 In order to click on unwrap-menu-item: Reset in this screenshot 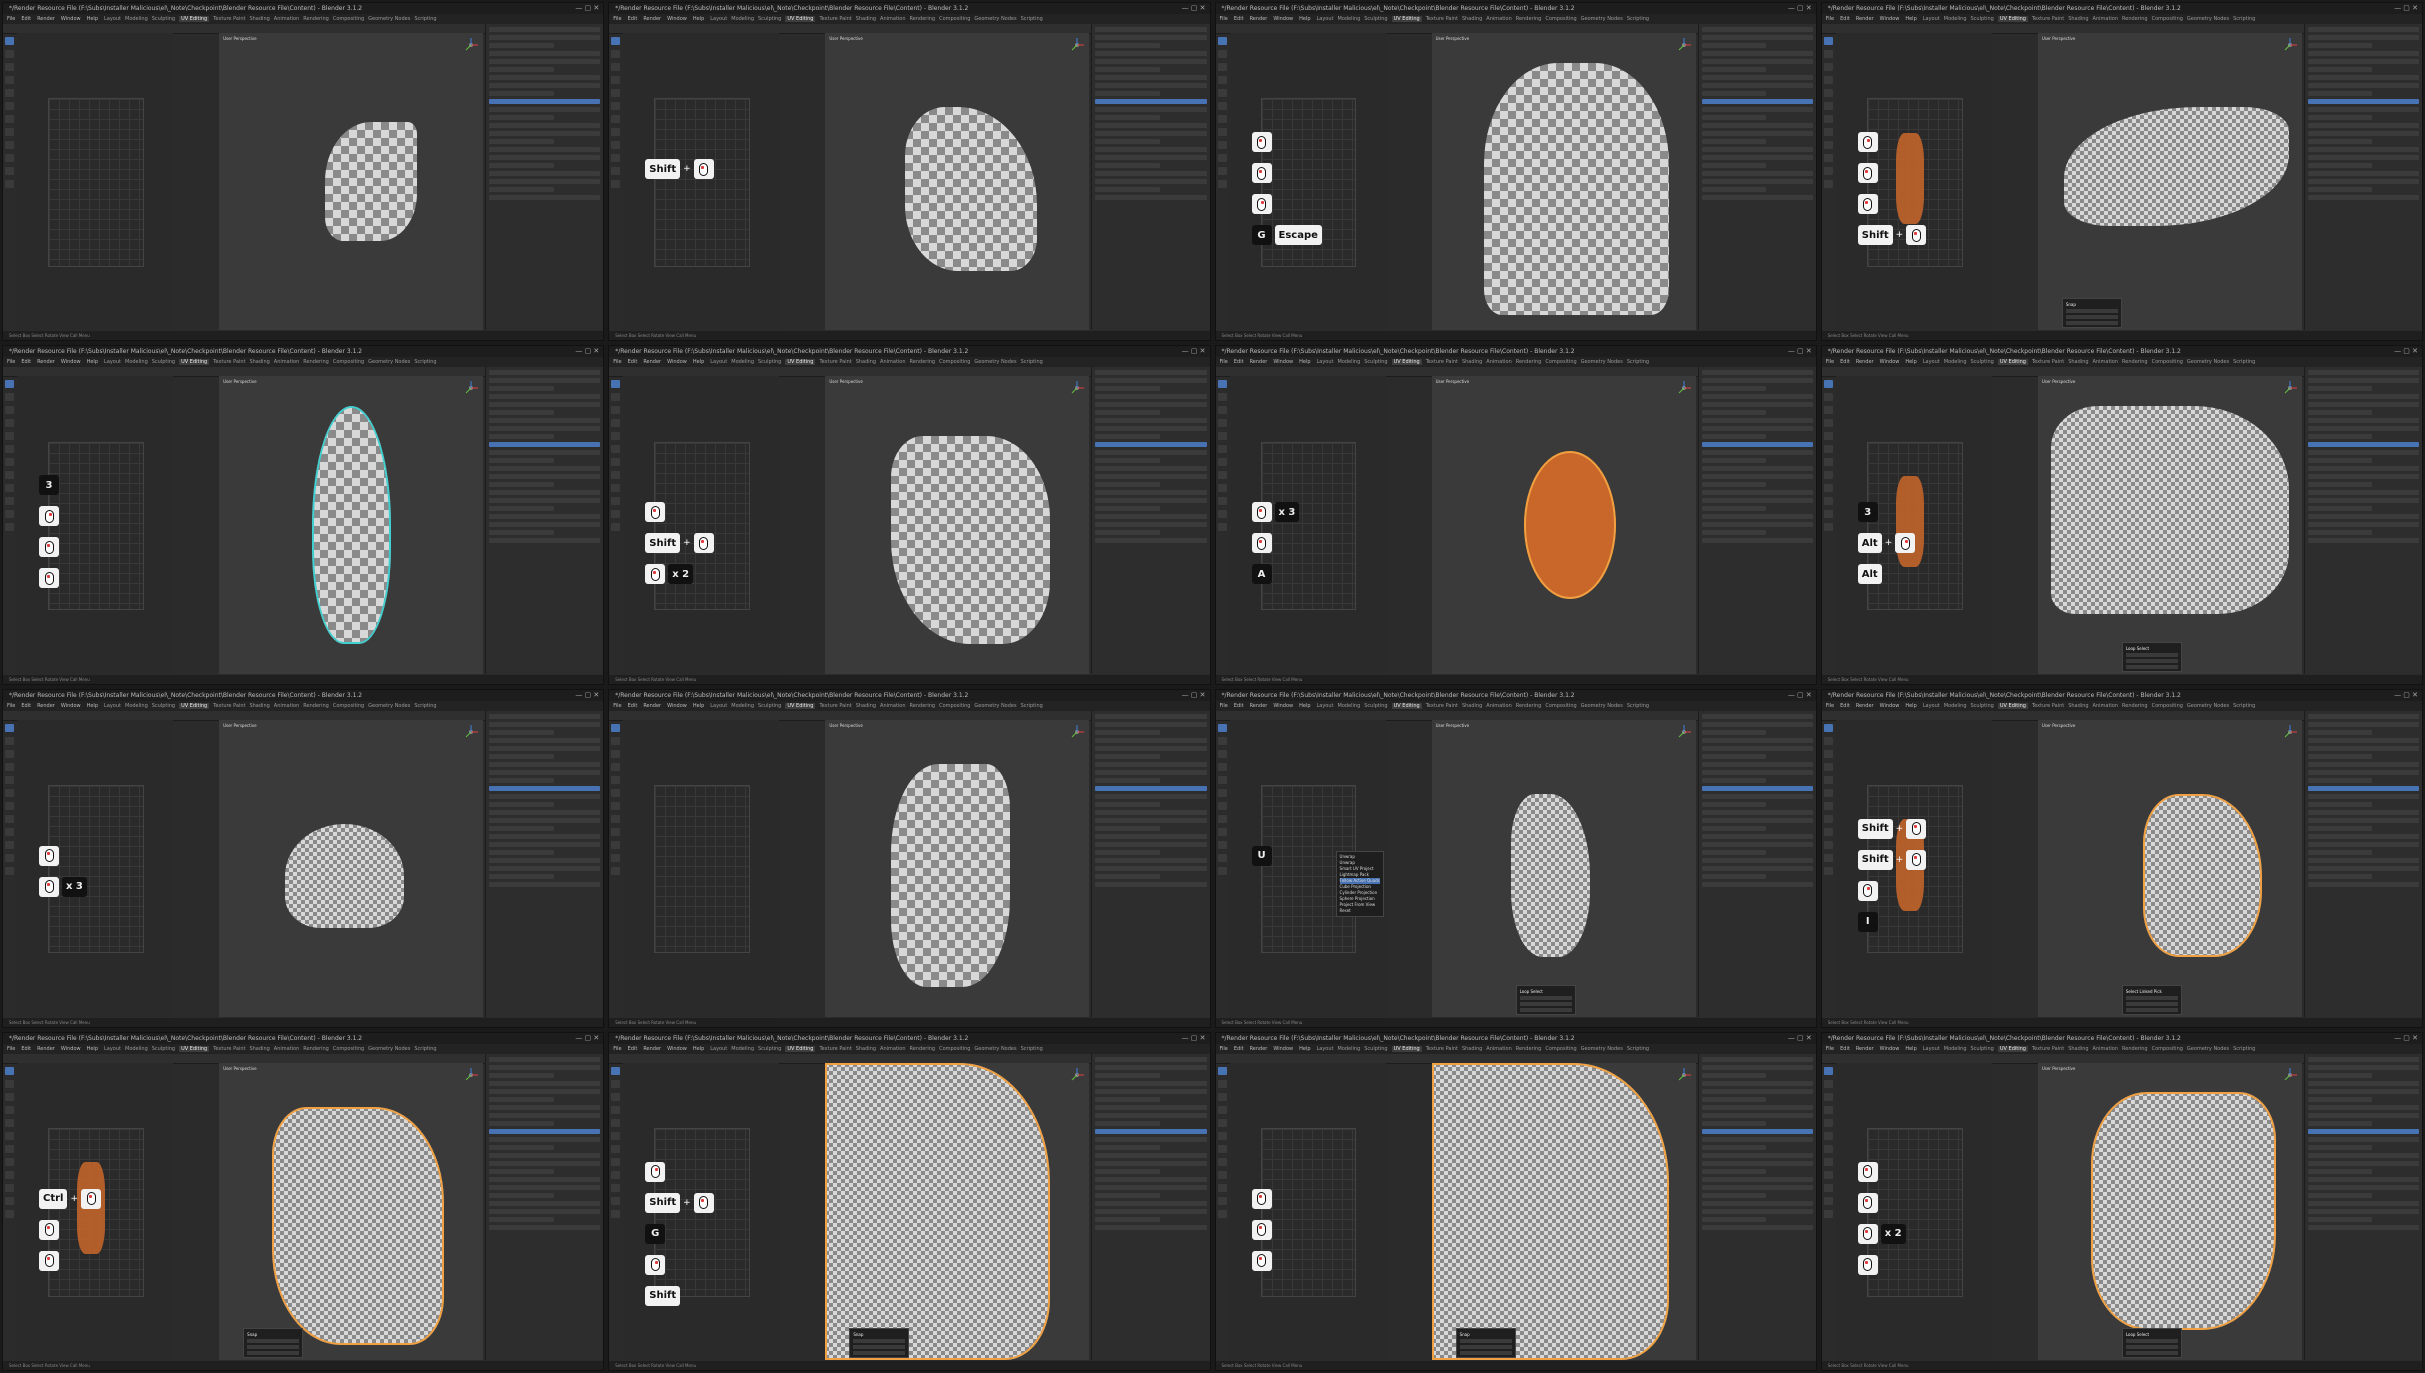, I will do `click(1360, 911)`.